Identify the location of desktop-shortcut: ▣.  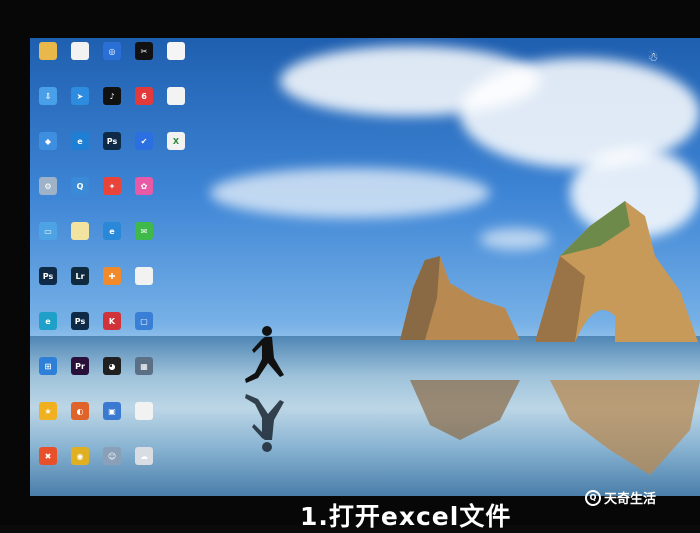
(112, 424).